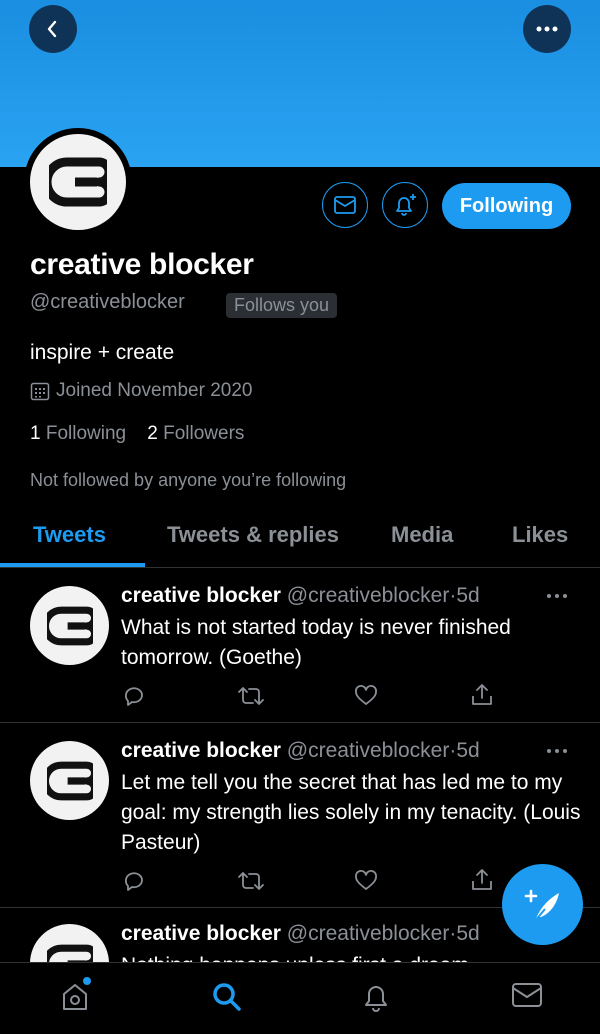  I want to click on followers-count: 2, so click(152, 433).